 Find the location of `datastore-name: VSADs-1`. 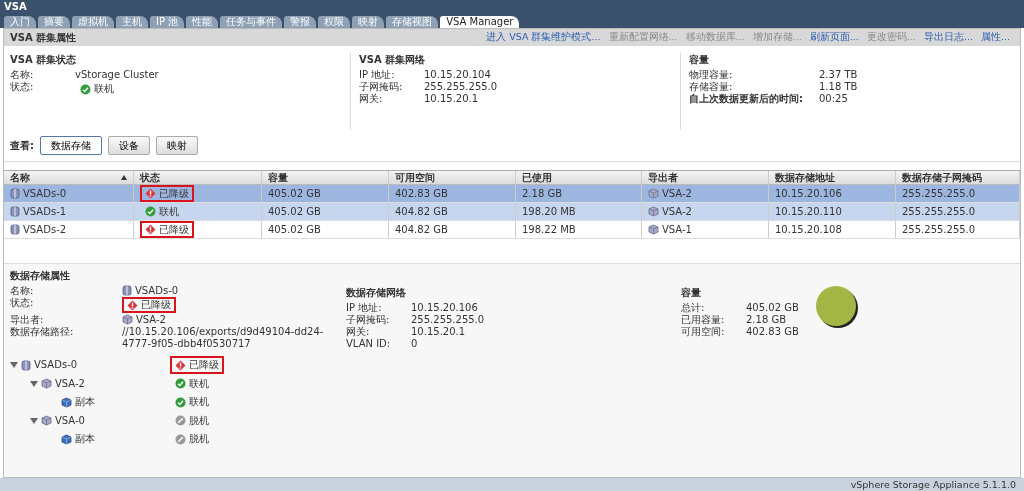

datastore-name: VSADs-1 is located at coordinates (45, 211).